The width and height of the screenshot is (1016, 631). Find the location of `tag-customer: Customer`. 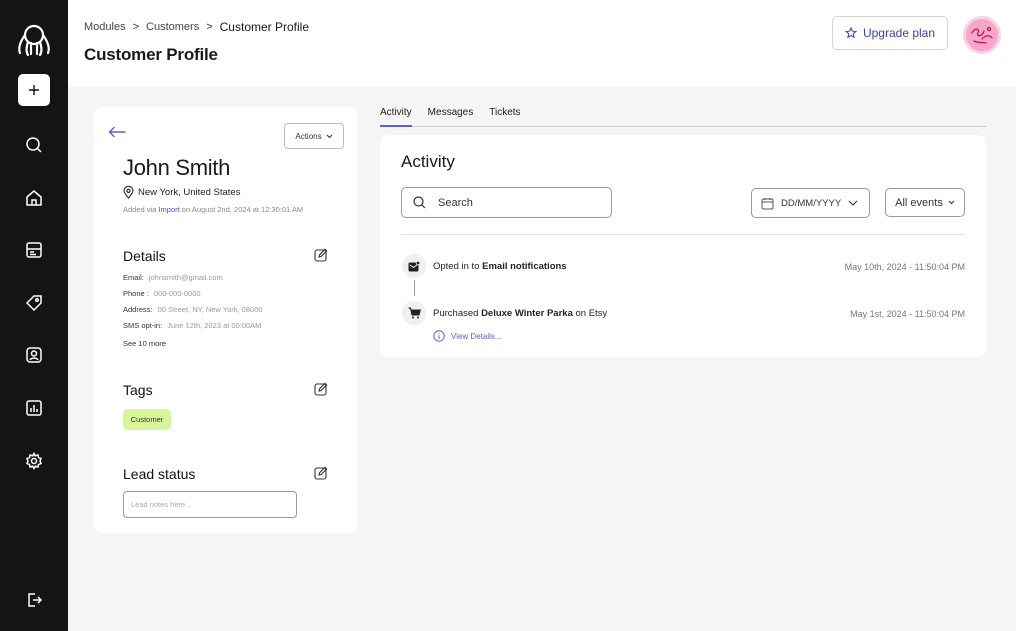

tag-customer: Customer is located at coordinates (147, 419).